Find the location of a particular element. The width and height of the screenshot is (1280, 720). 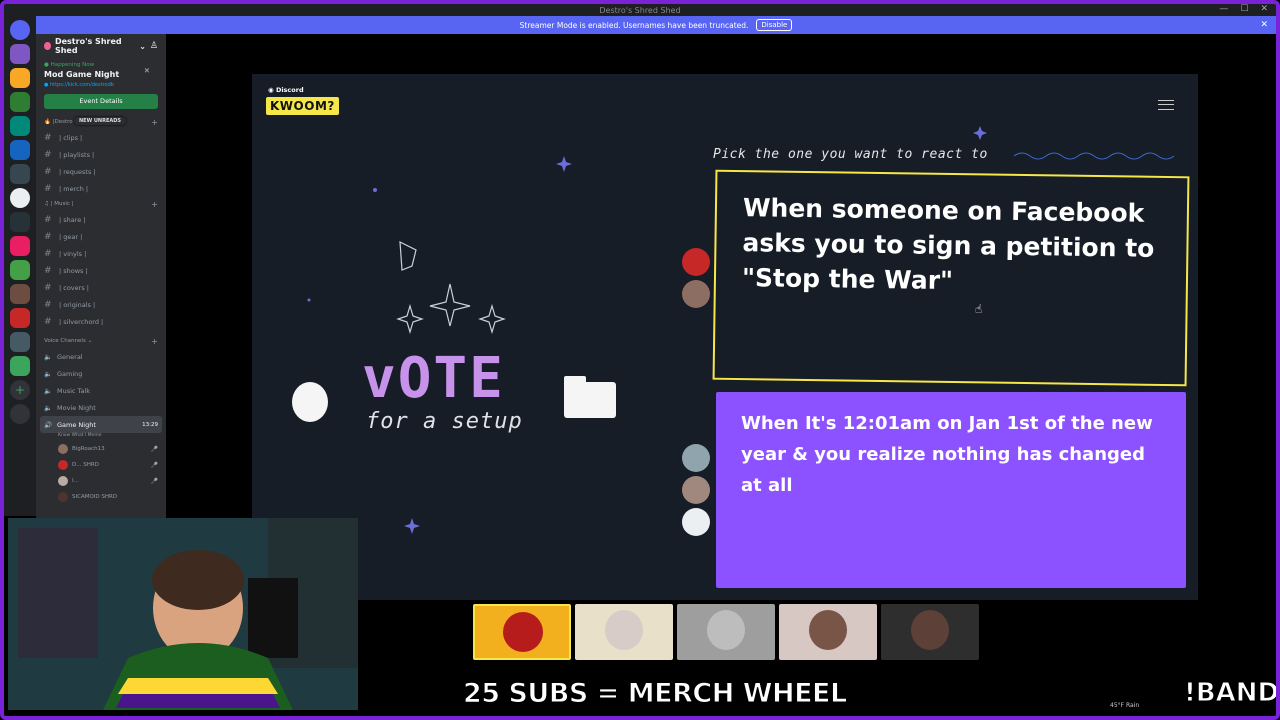

minimize-icon: — is located at coordinates (1223, 9).